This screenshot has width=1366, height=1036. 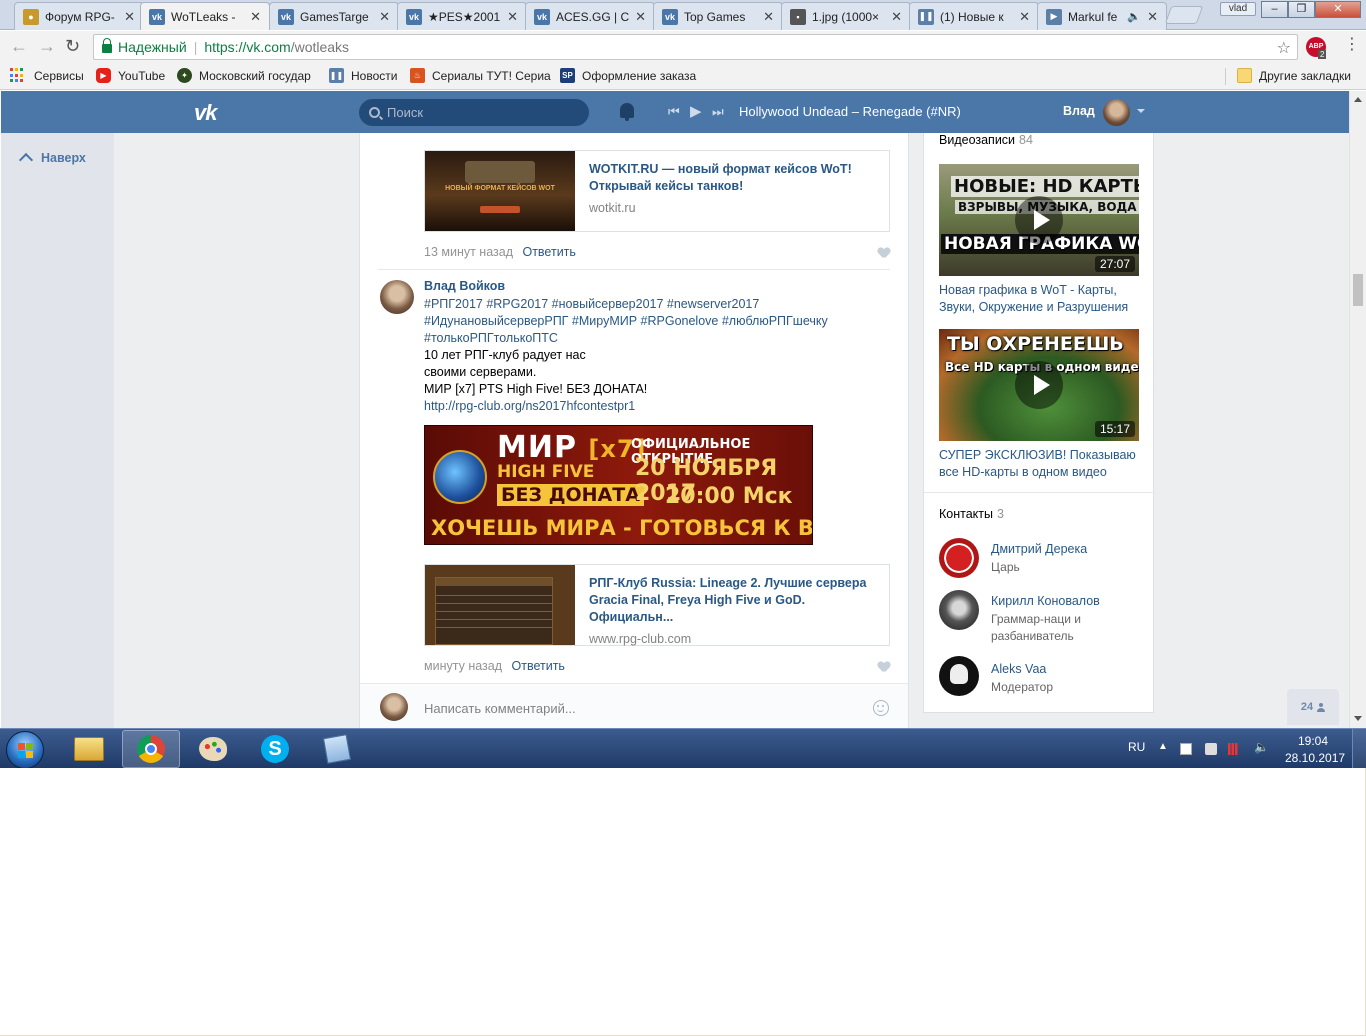 I want to click on bookmark-moscow-university: ✦ Московский государ, so click(x=244, y=75).